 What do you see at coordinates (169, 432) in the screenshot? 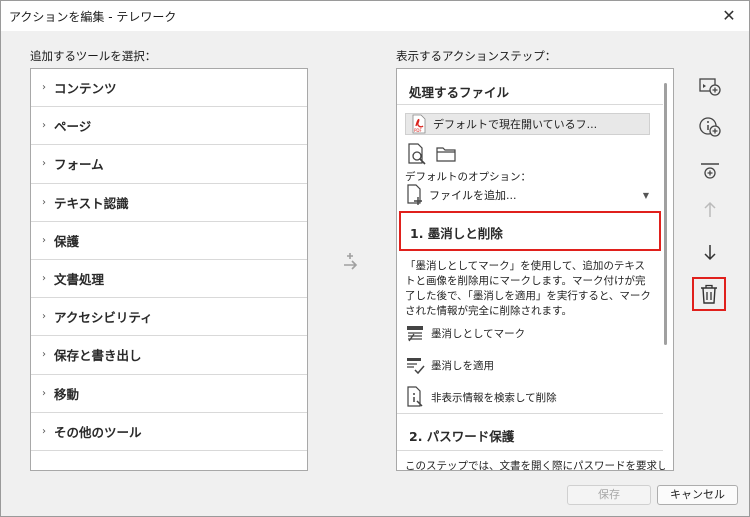
I see `category-more-tools: › その他のツール` at bounding box center [169, 432].